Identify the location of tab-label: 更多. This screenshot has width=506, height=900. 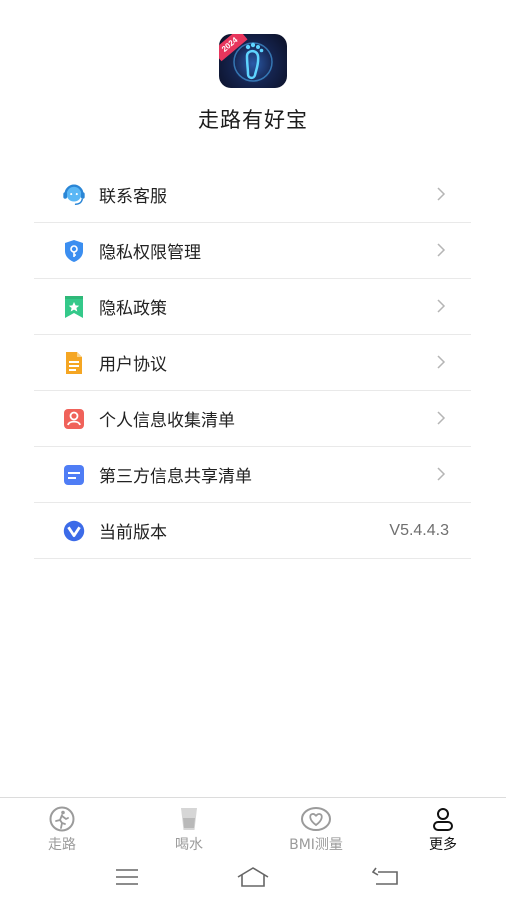
(443, 845).